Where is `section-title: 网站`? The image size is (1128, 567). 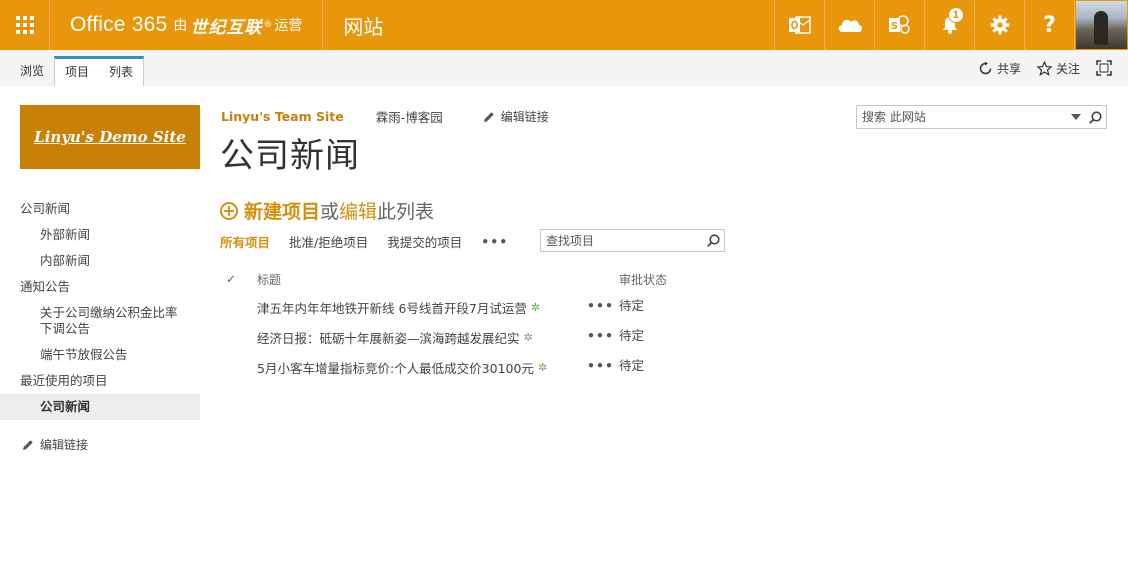
section-title: 网站 is located at coordinates (363, 25).